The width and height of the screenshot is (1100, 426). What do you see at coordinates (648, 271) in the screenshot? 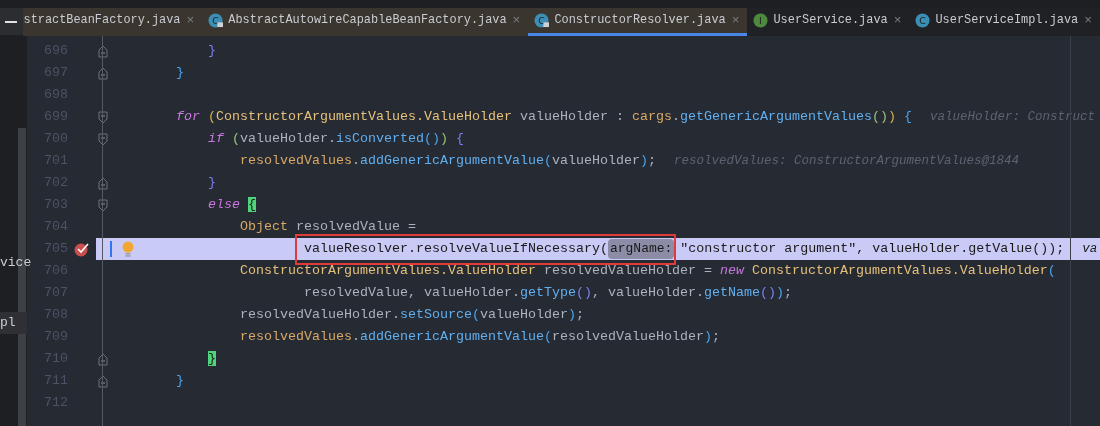
I see `code-text: ConstructorArgumentValues.ValueHolder resolvedValueHolder = new ConstructorArgumentValues.ValueHolder(` at bounding box center [648, 271].